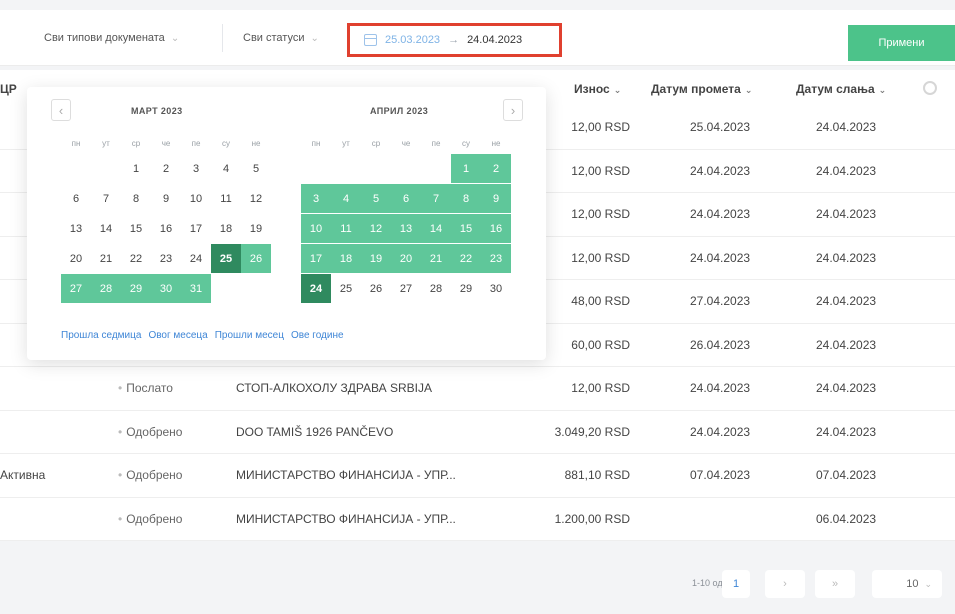  I want to click on status-filter: Сви статуси ⌄, so click(281, 38).